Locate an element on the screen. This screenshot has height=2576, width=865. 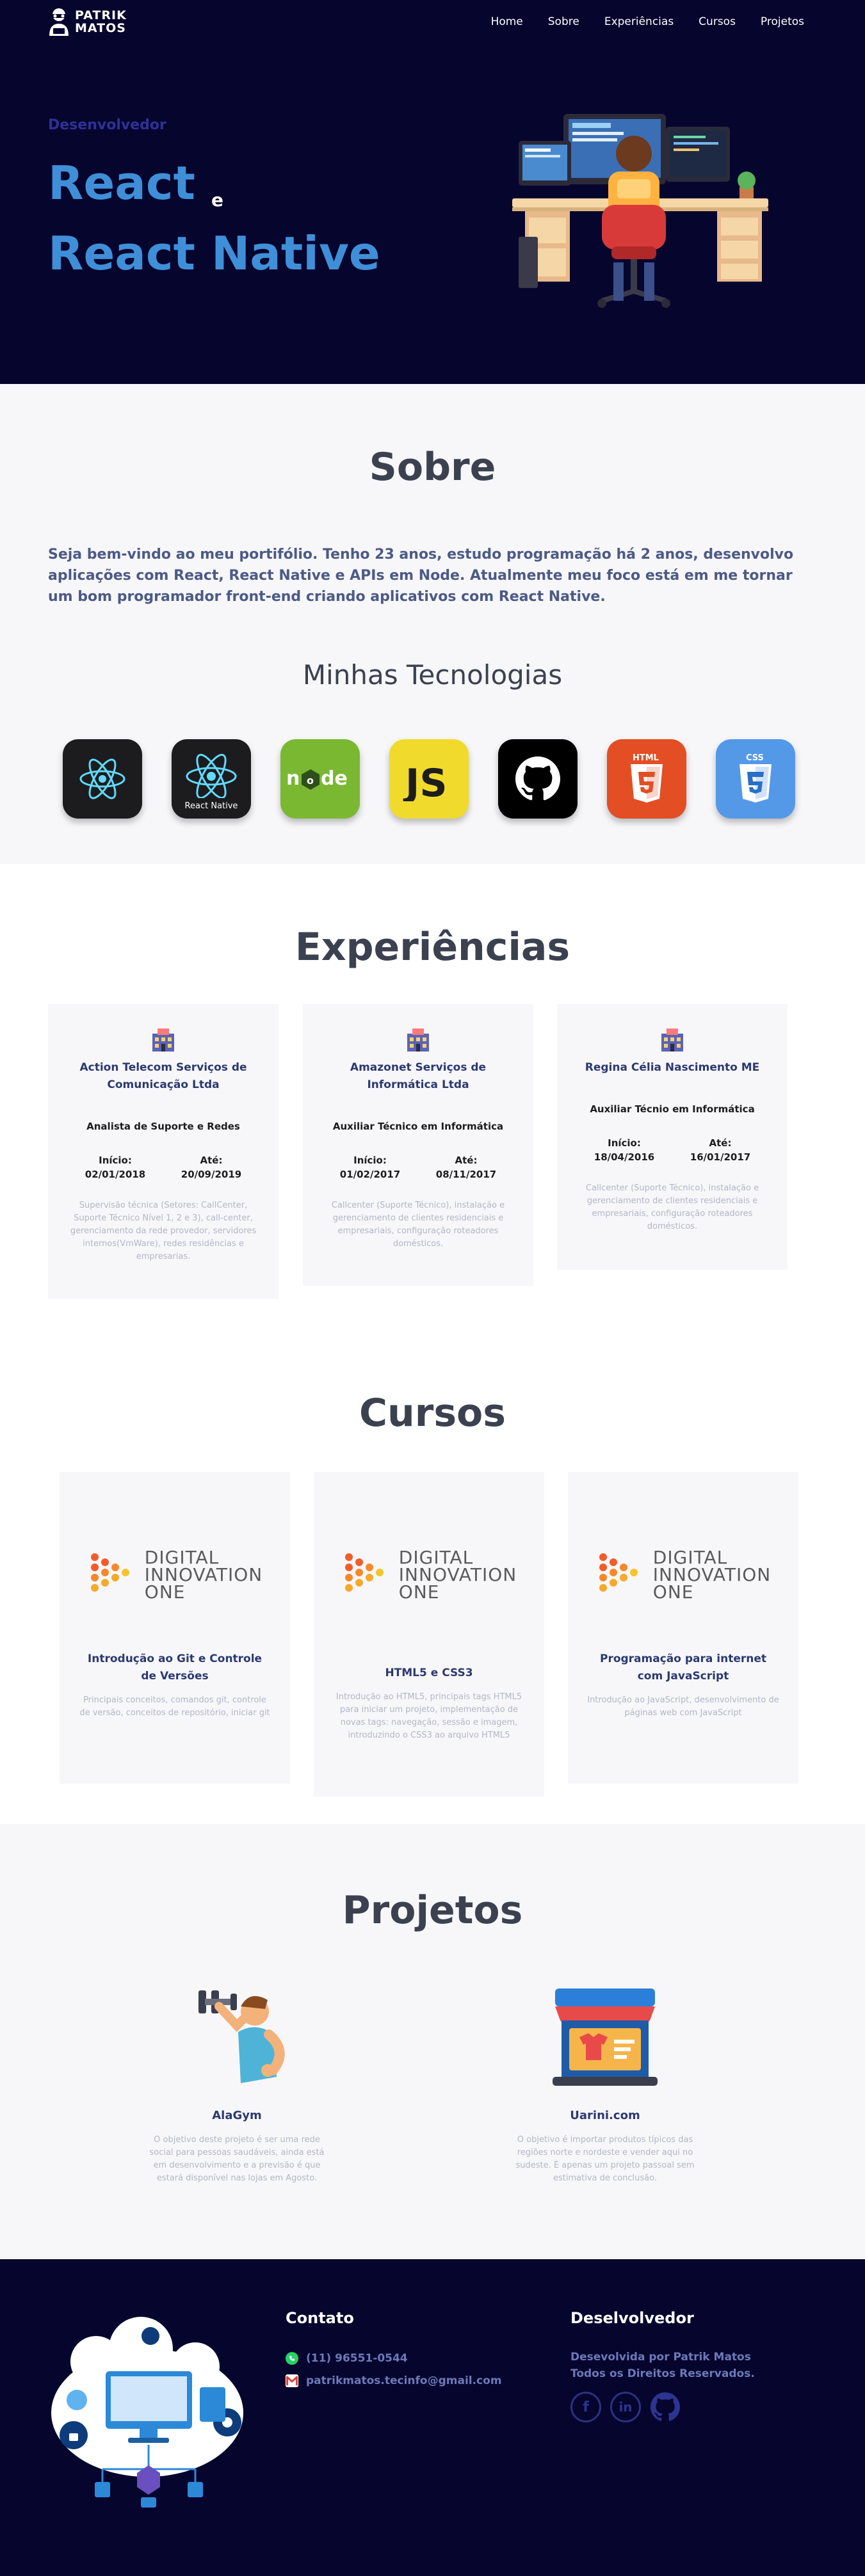
dio-line3: ONE is located at coordinates (419, 1592).